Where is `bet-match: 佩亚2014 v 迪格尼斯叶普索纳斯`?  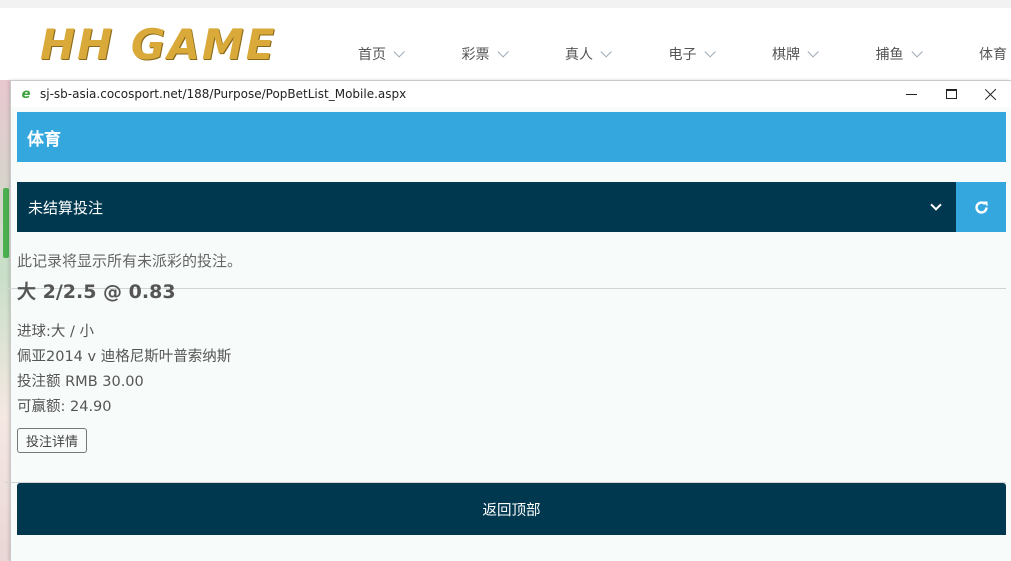 bet-match: 佩亚2014 v 迪格尼斯叶普索纳斯 is located at coordinates (124, 357).